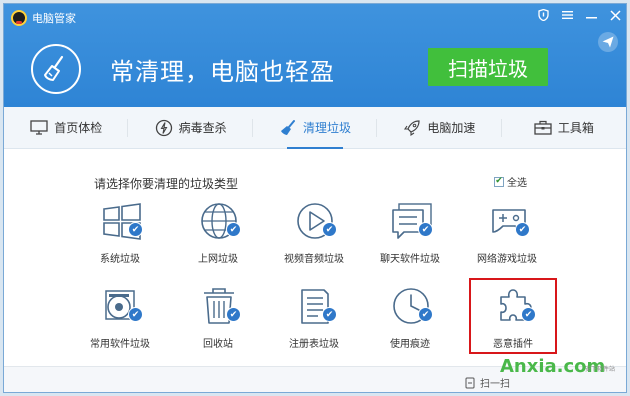 The width and height of the screenshot is (630, 396). What do you see at coordinates (166, 184) in the screenshot?
I see `junk-type-prompt: 请选择你要清理的垃圾类型` at bounding box center [166, 184].